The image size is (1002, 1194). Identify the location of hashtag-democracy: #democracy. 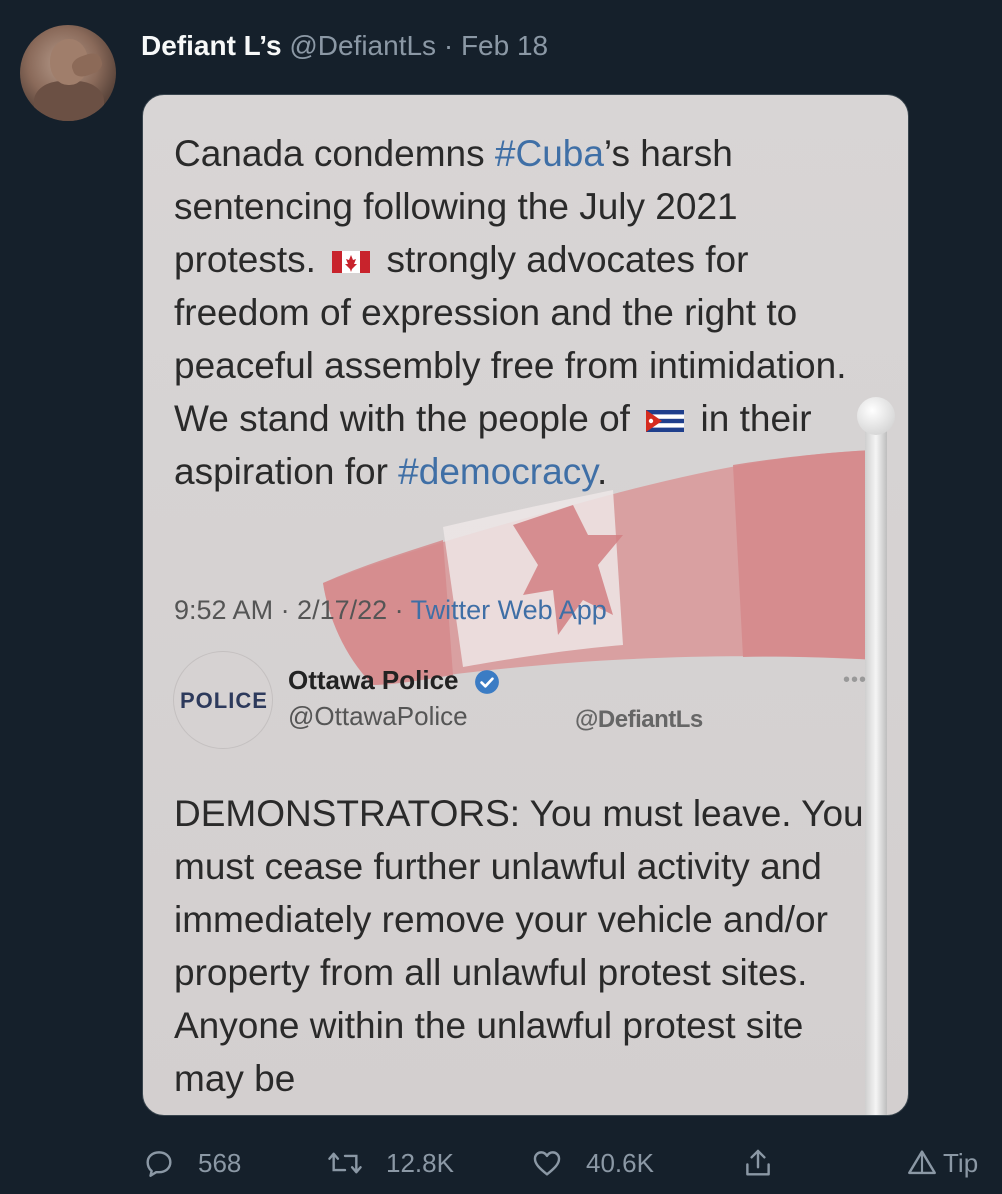
(497, 471).